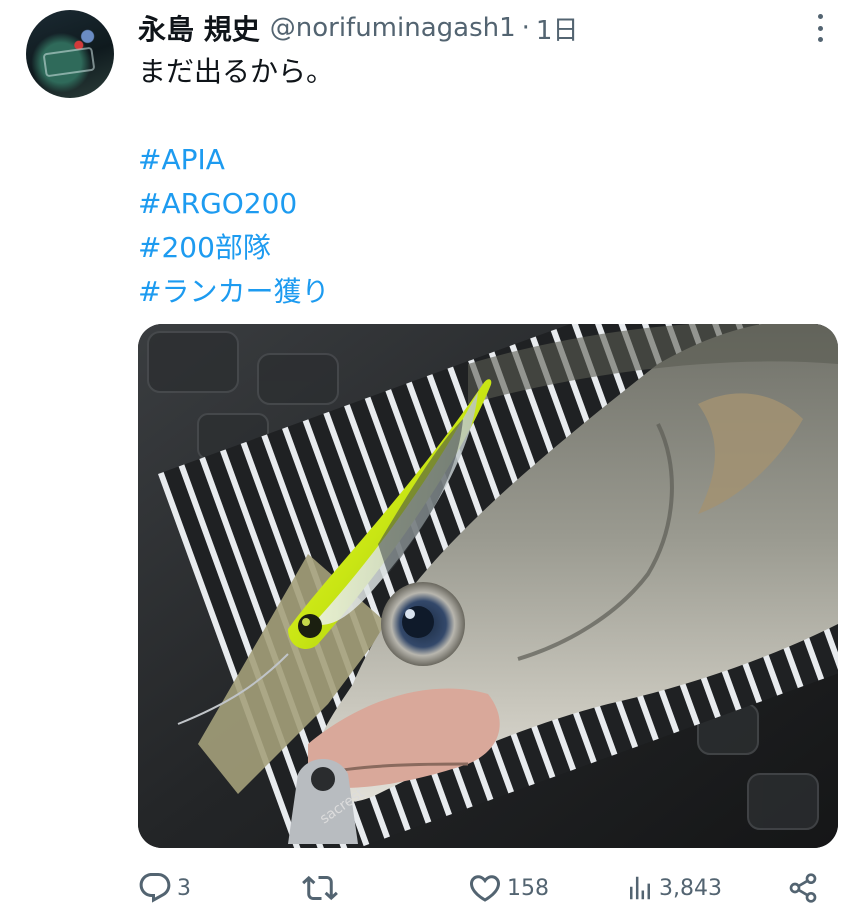 This screenshot has width=864, height=917. I want to click on retweet-button, so click(320, 888).